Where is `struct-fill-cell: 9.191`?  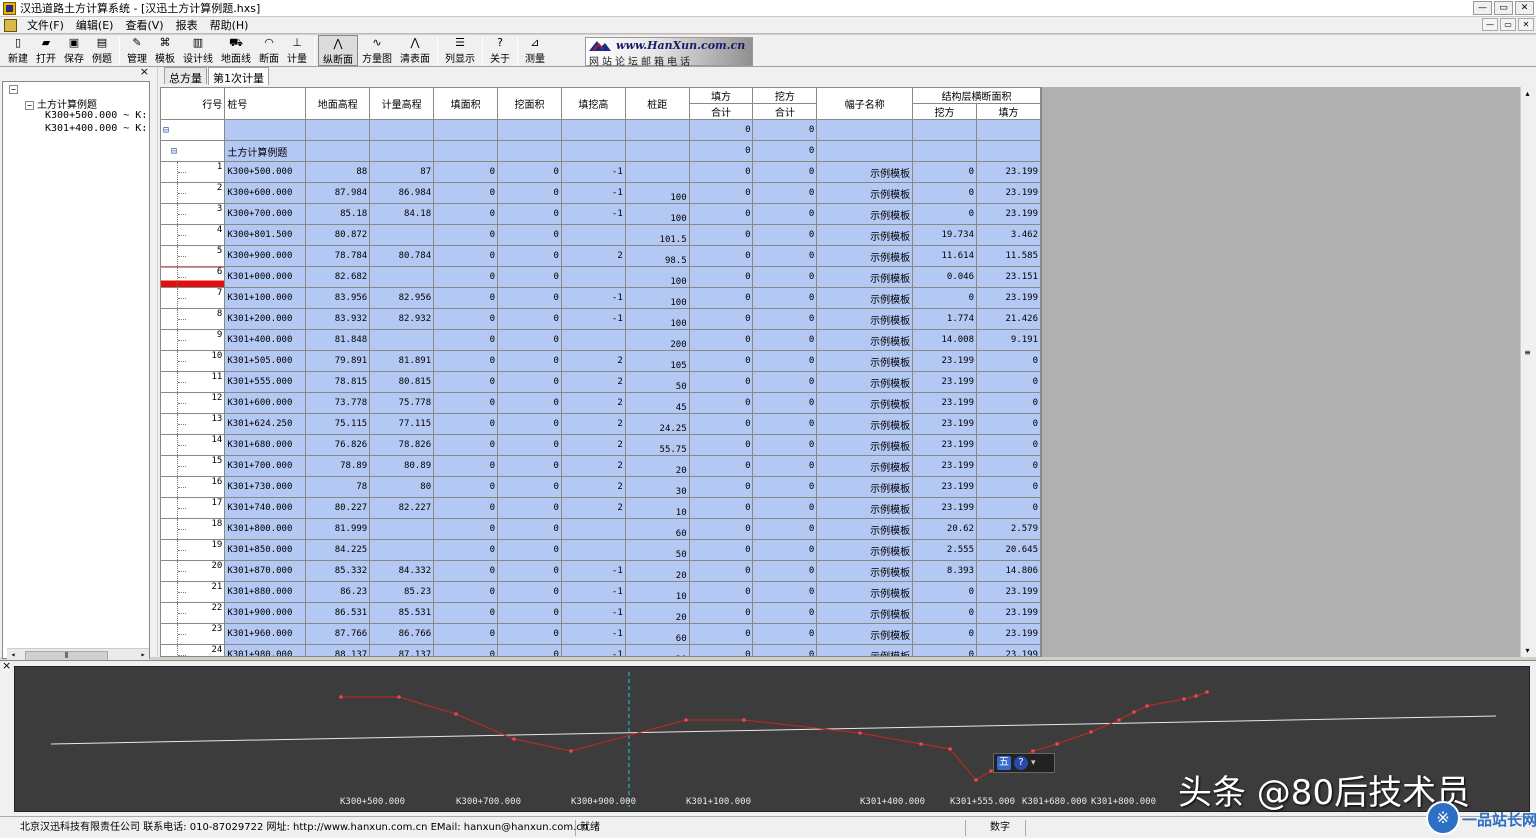
struct-fill-cell: 9.191 is located at coordinates (1008, 340).